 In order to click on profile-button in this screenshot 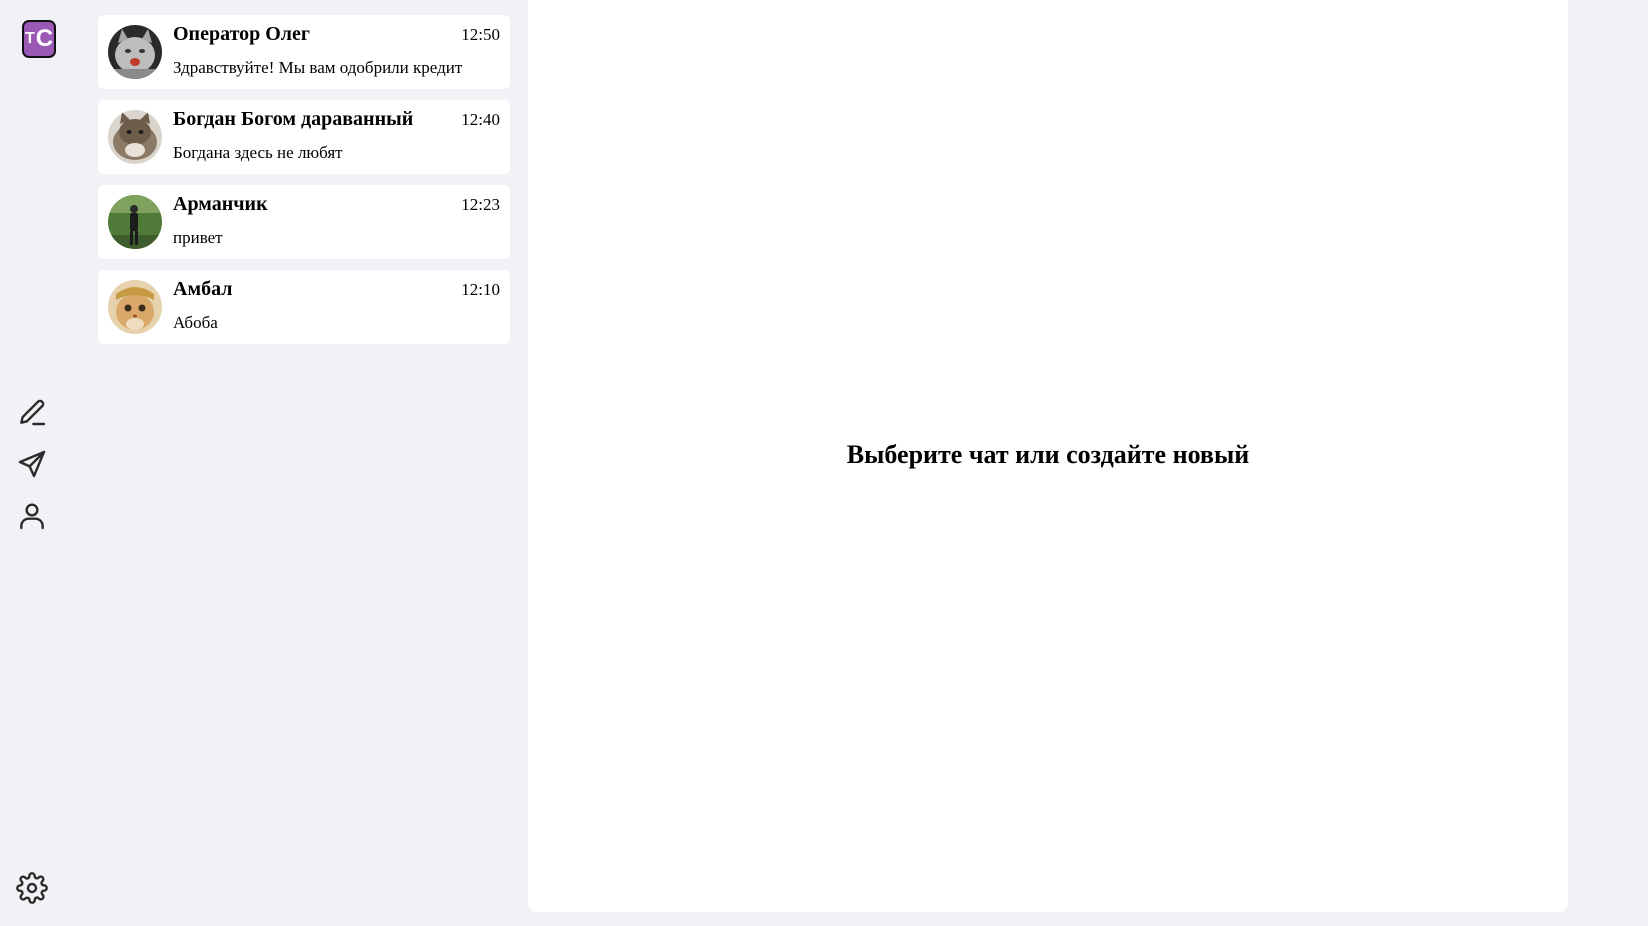, I will do `click(32, 516)`.